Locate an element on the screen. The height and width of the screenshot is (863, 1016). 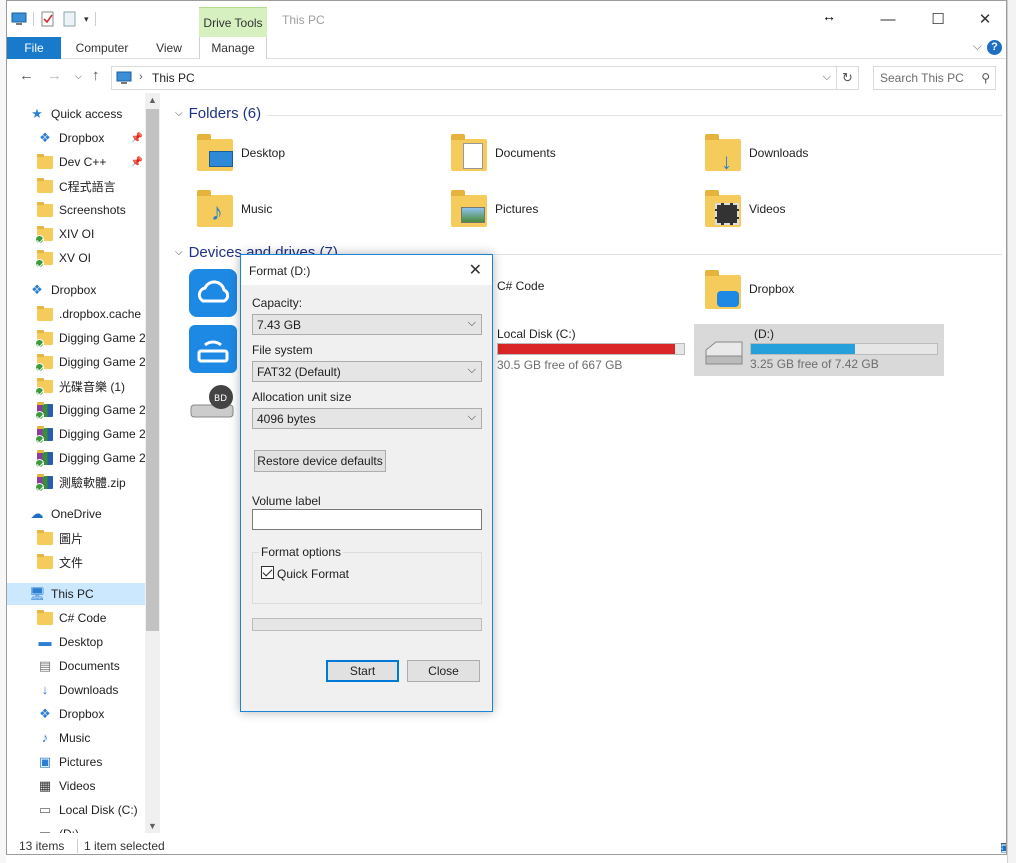
tab-computer: Computer is located at coordinates (102, 48).